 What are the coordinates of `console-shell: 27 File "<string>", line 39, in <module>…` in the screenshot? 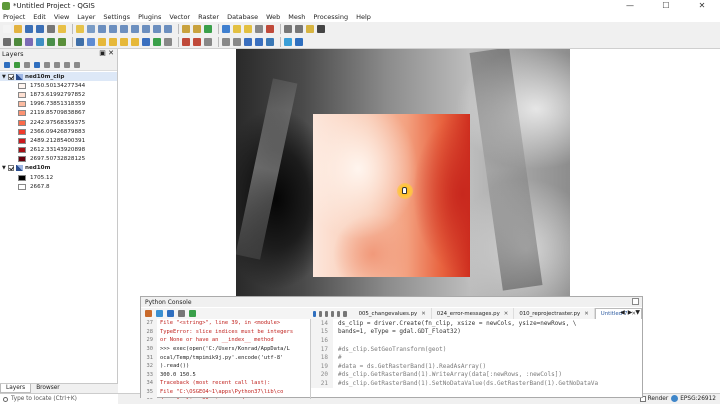 It's located at (226, 359).